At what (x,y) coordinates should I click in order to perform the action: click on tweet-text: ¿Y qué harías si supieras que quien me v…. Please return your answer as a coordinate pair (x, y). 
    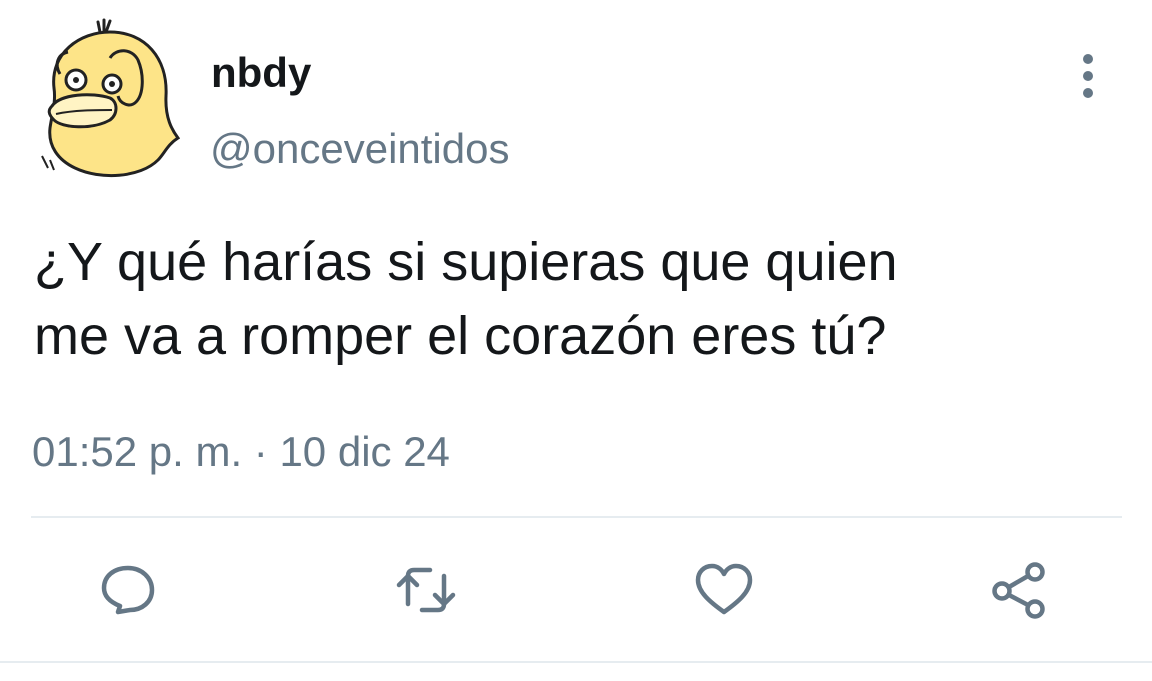
    Looking at the image, I should click on (466, 299).